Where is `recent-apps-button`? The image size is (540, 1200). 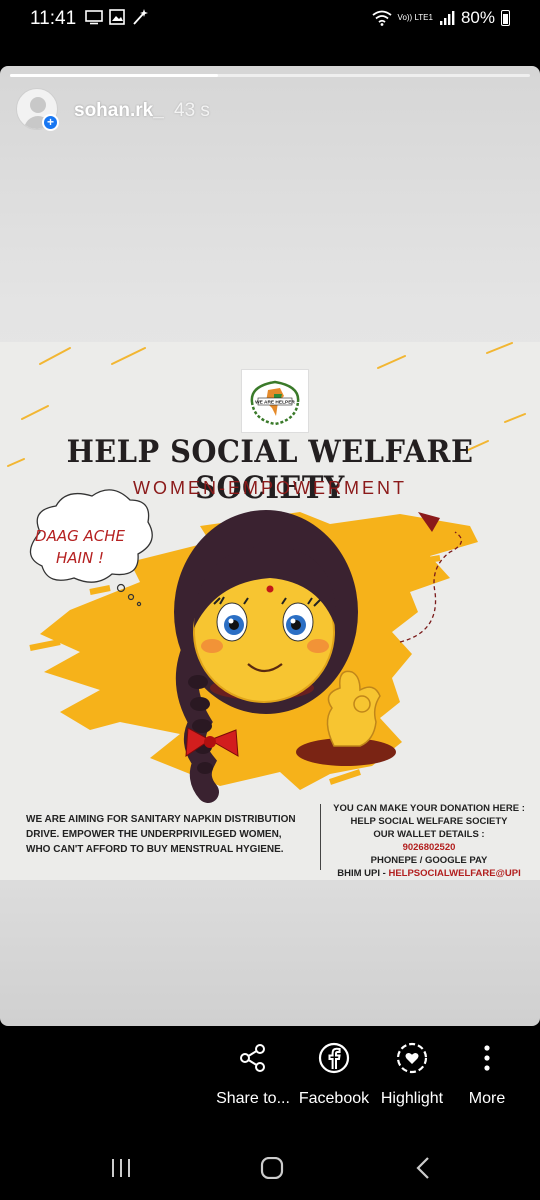 recent-apps-button is located at coordinates (121, 1168).